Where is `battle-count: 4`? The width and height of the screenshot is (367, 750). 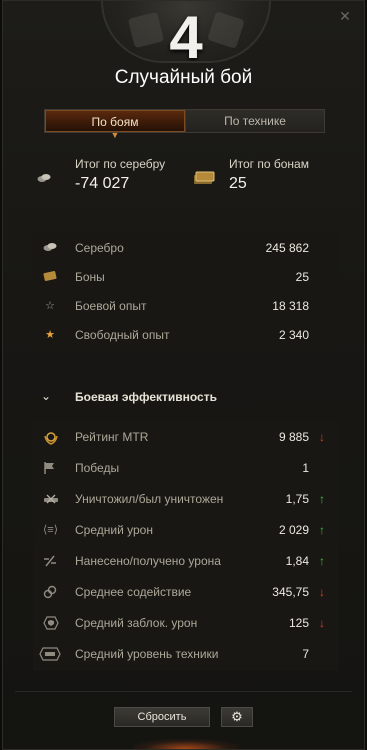
battle-count: 4 is located at coordinates (186, 33).